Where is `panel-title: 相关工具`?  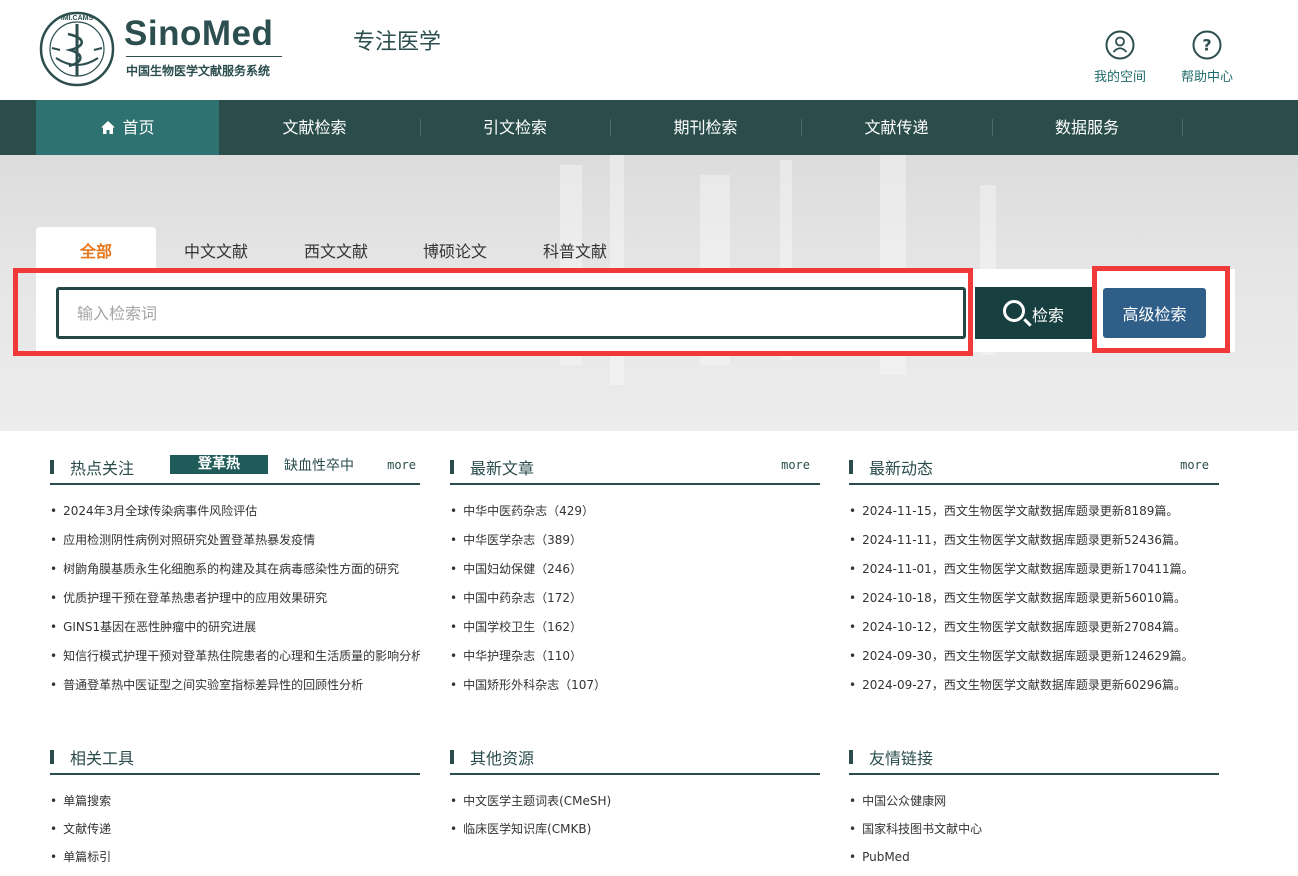 panel-title: 相关工具 is located at coordinates (102, 758).